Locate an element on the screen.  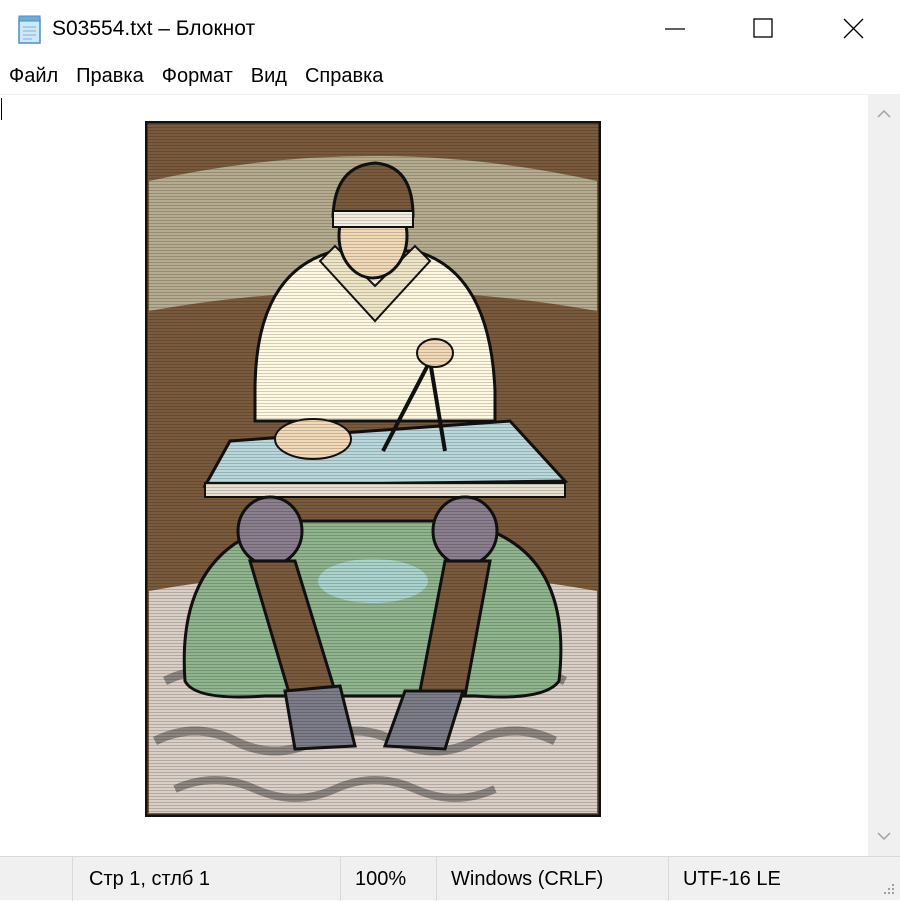
minimize-icon is located at coordinates (675, 29).